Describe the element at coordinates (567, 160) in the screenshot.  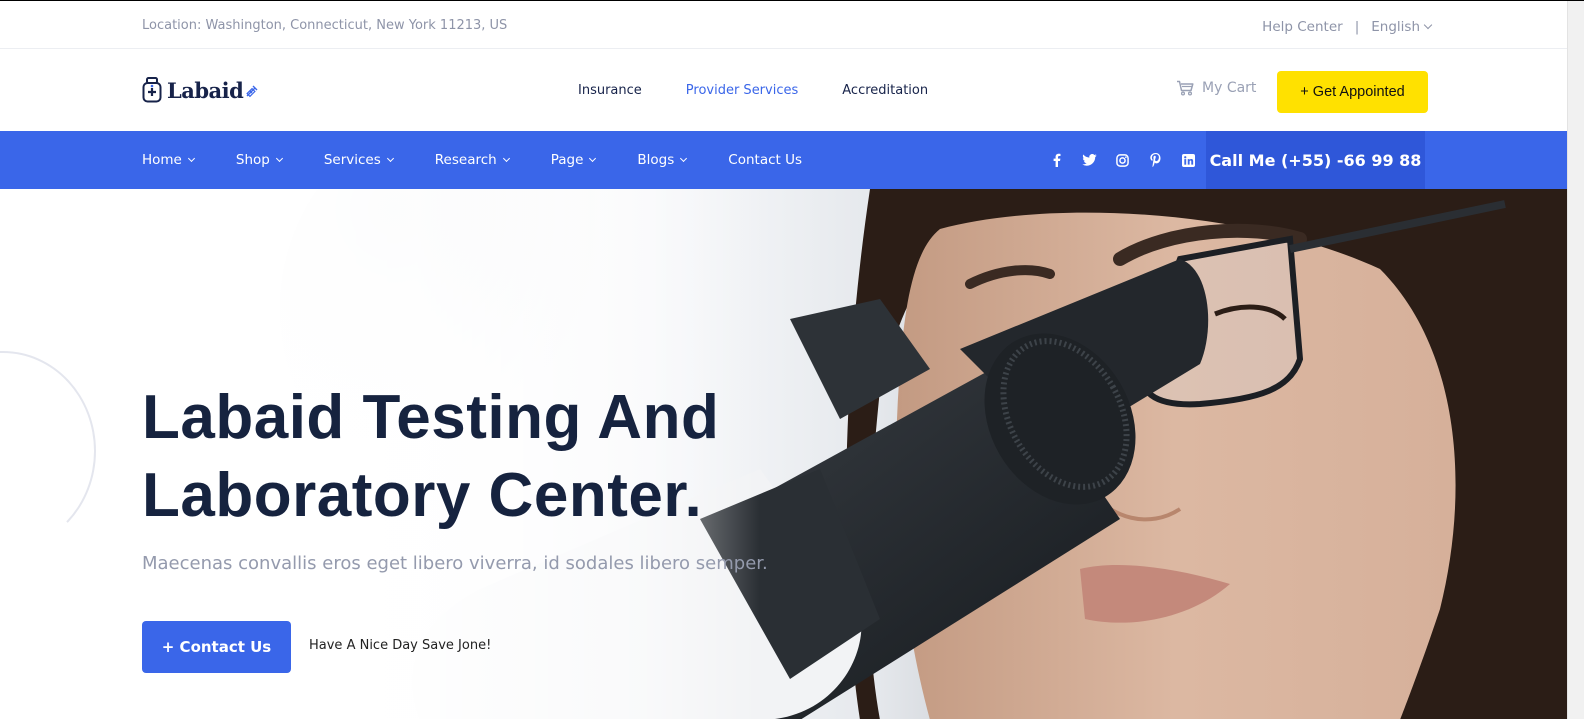
I see `nav-label: Page` at that location.